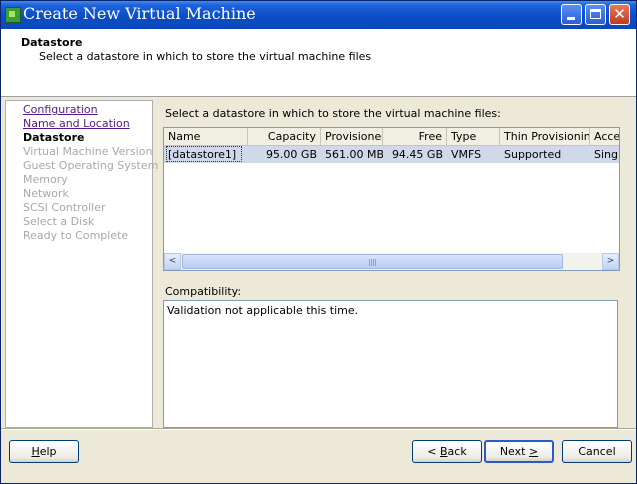  What do you see at coordinates (48, 451) in the screenshot?
I see `help-label-suffix: elp` at bounding box center [48, 451].